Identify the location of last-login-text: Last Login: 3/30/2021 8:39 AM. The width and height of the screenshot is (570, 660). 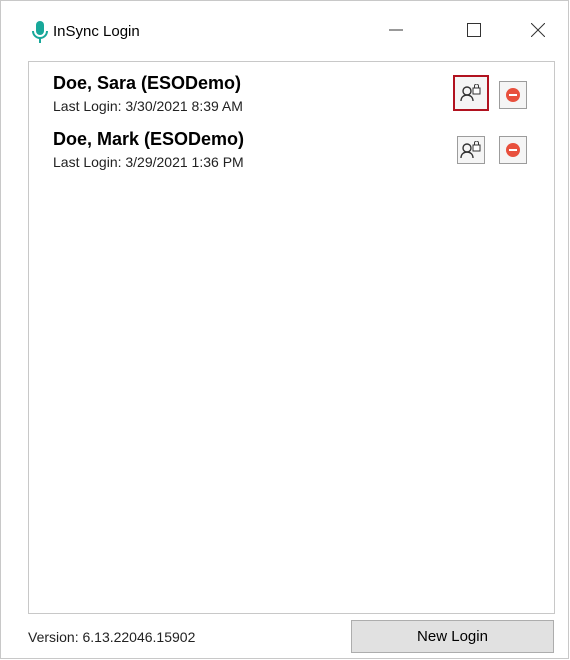
(148, 106).